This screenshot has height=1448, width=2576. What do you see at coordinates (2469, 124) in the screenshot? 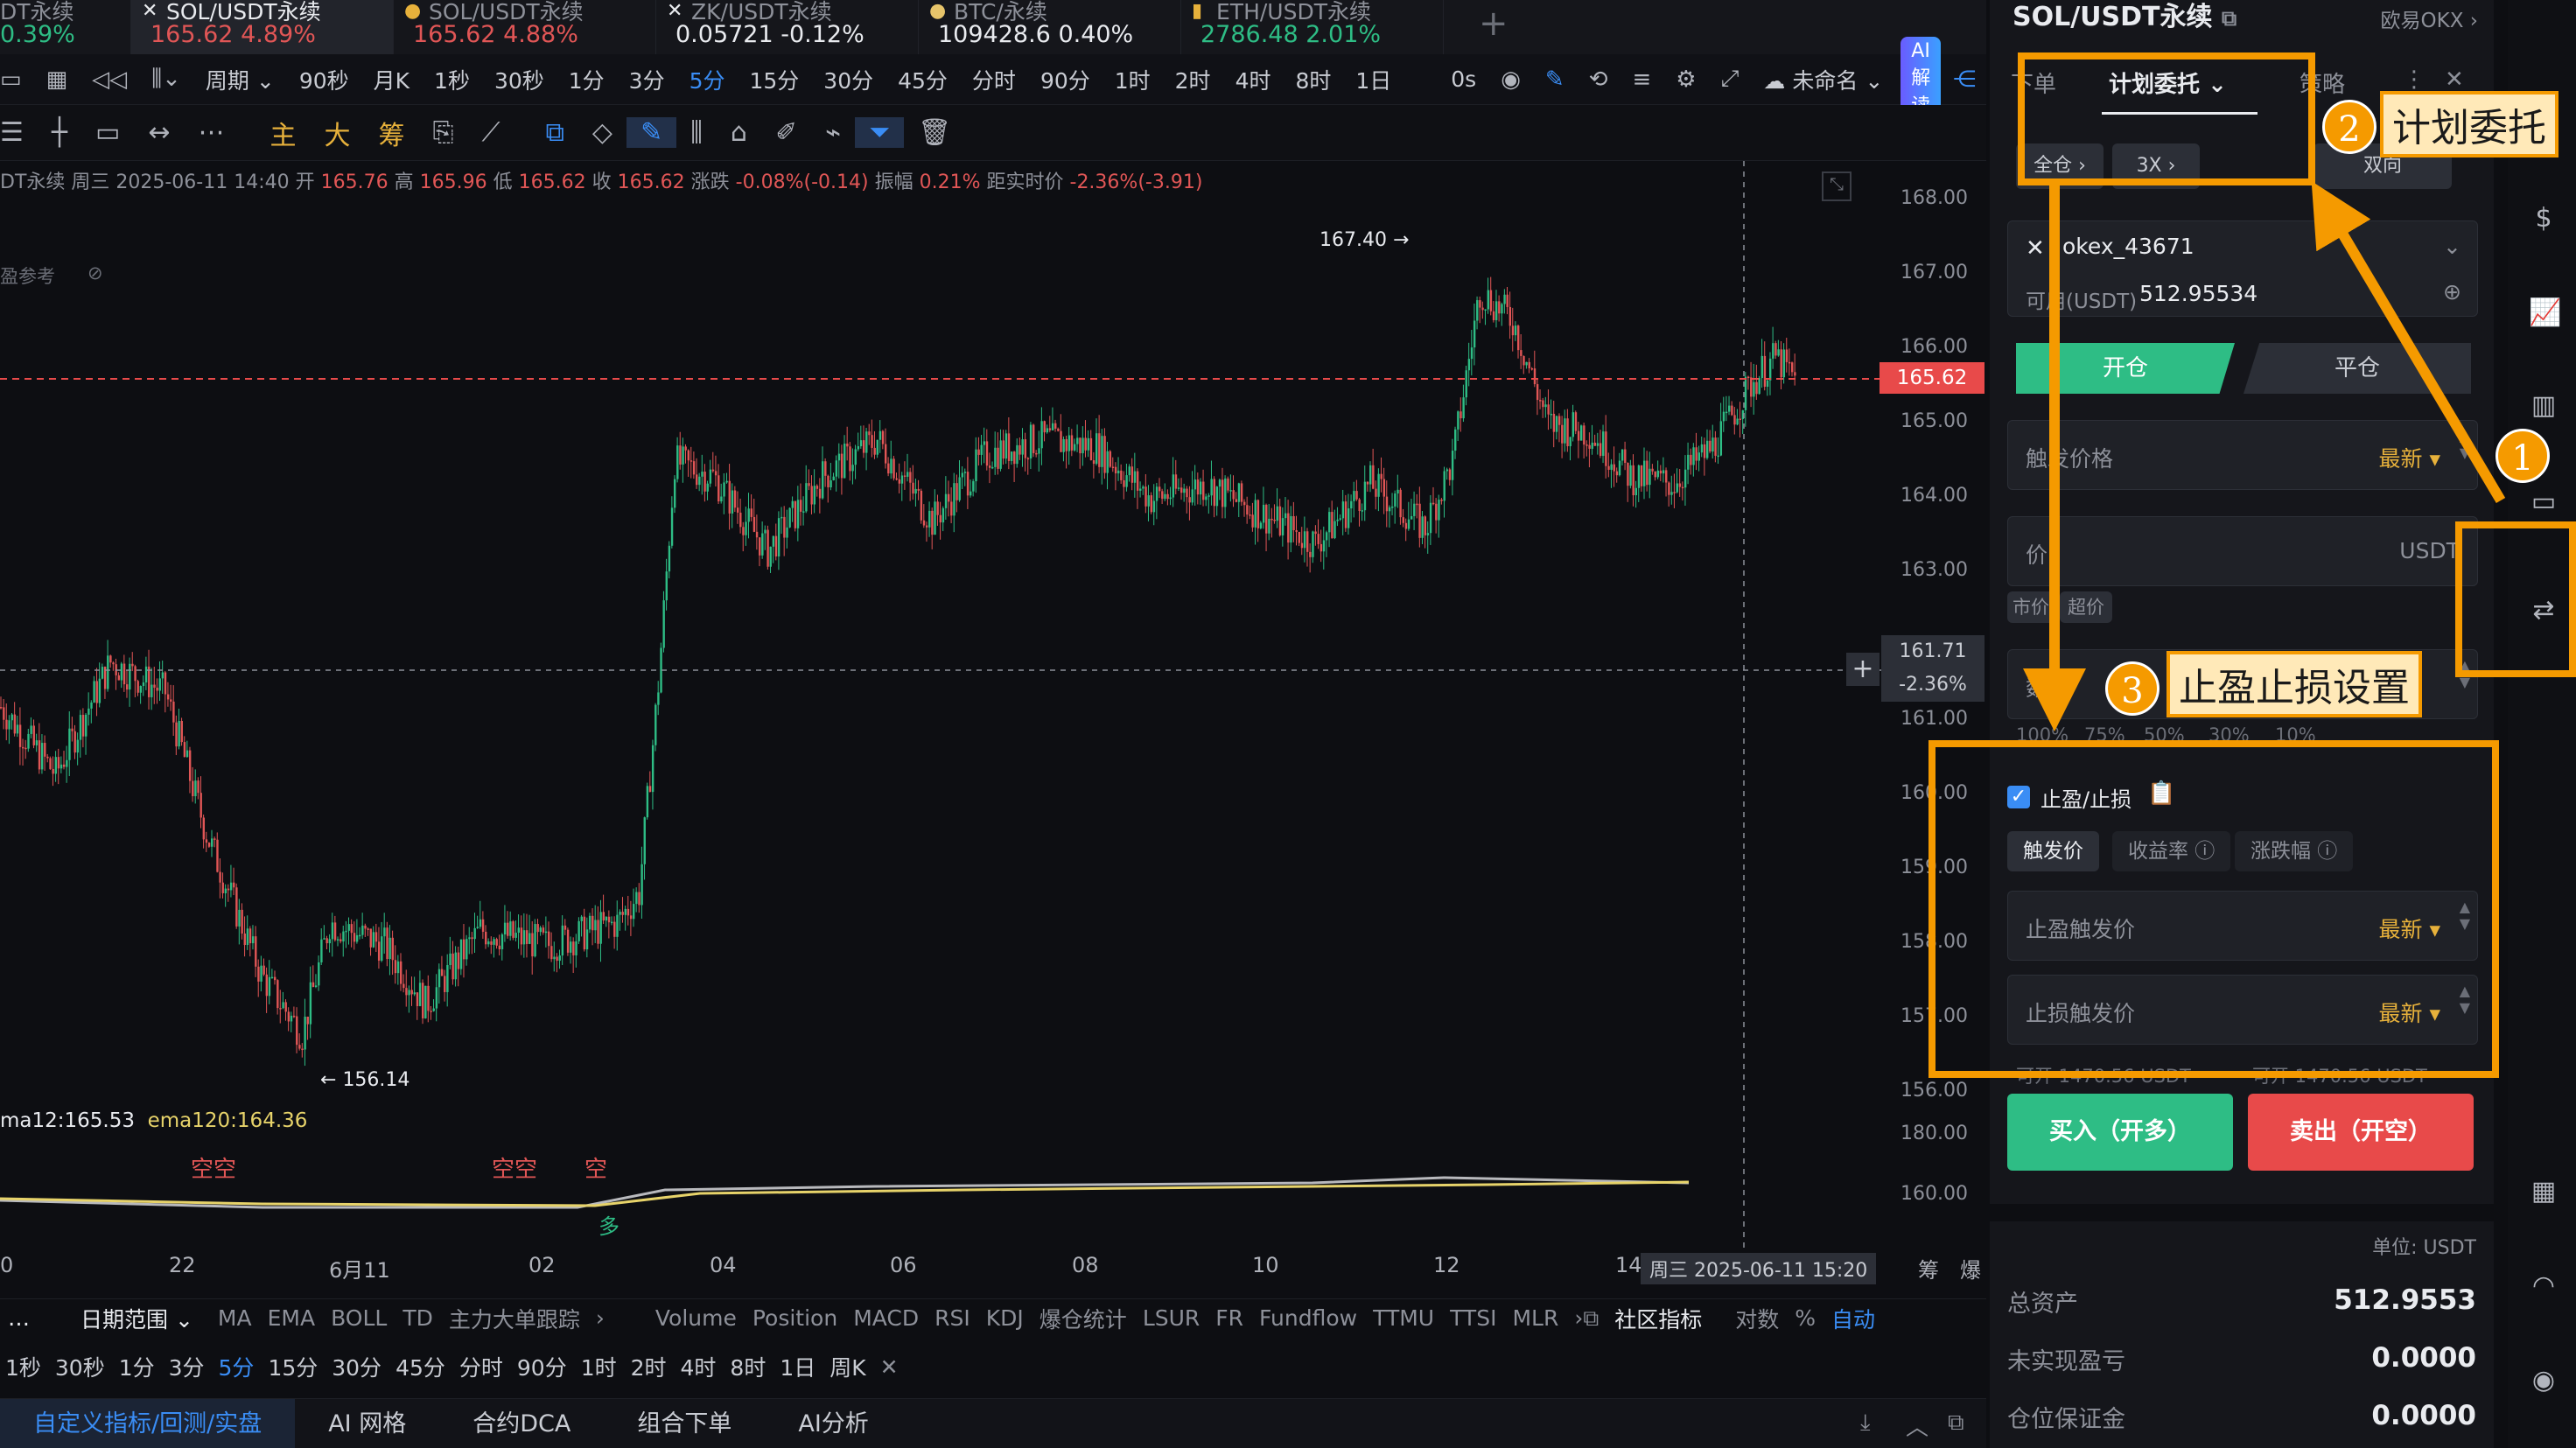
I see `annotation-label-2: 计划委托` at bounding box center [2469, 124].